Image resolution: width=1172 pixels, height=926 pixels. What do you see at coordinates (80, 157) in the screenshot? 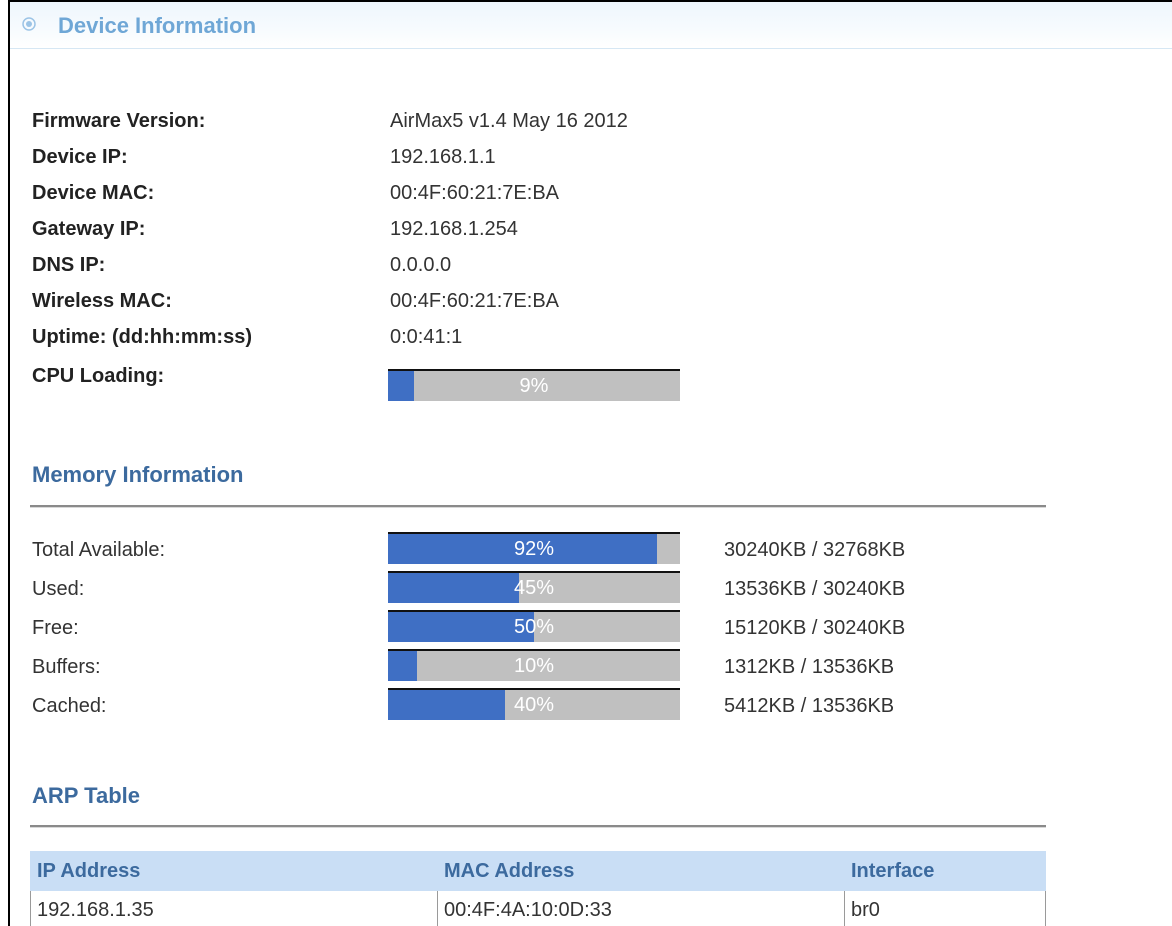
I see `info-label: Device IP:` at bounding box center [80, 157].